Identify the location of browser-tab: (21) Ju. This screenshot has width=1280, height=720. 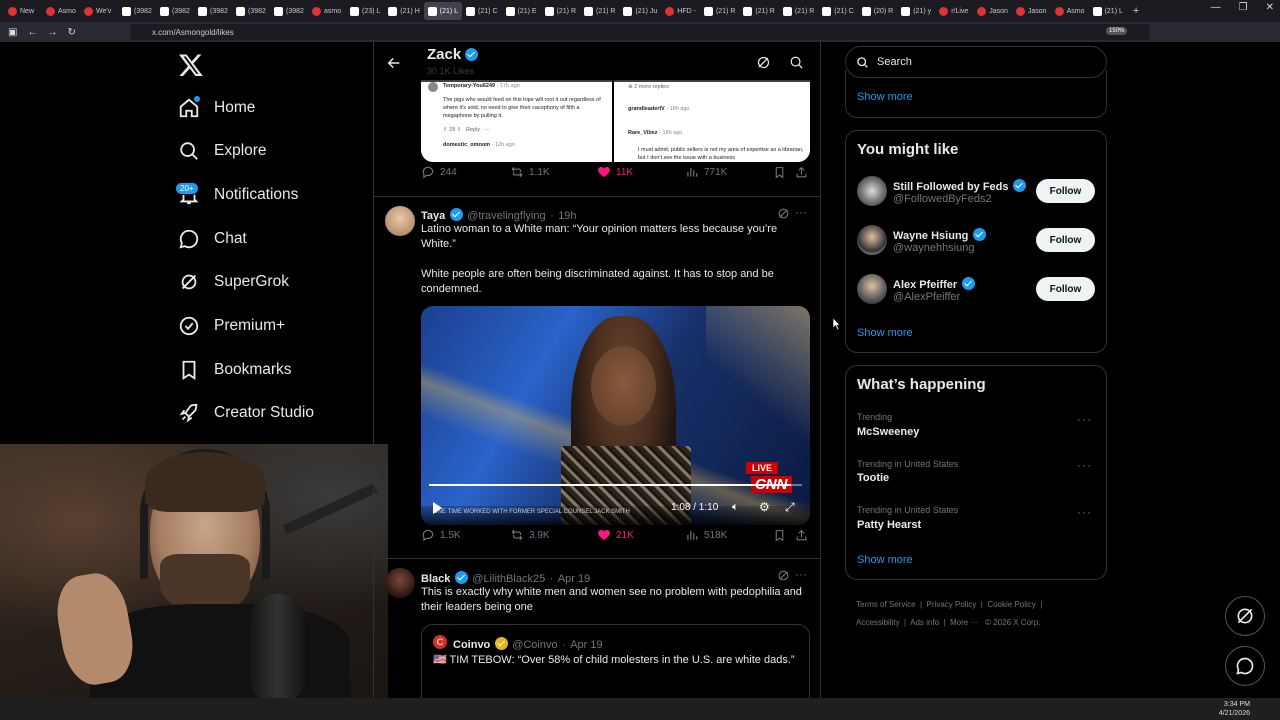
(640, 11).